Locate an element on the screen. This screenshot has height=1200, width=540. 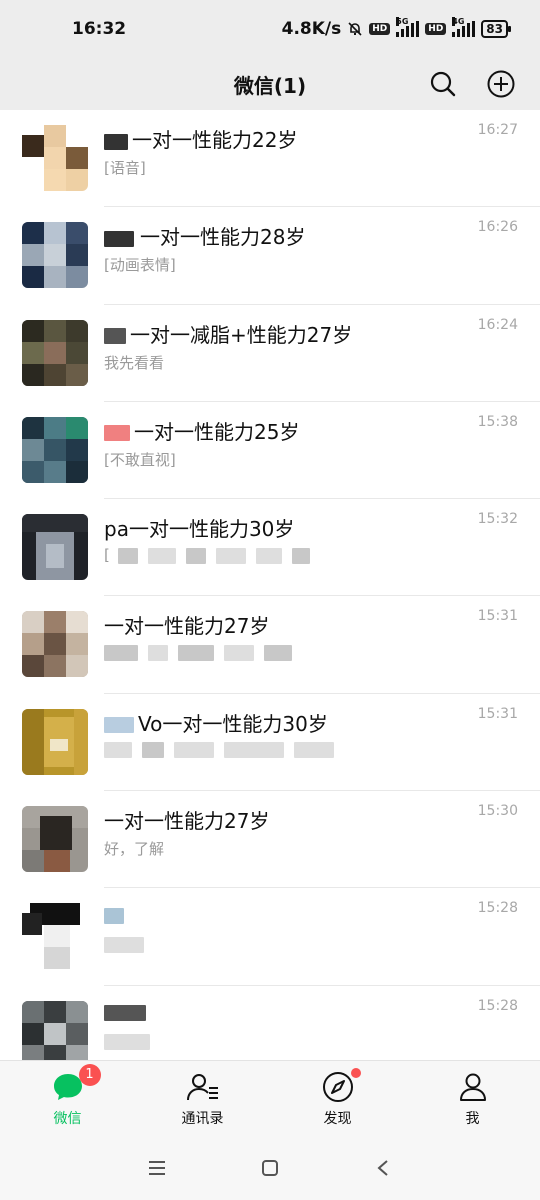
nav-bar: 微信(1) is located at coordinates (270, 84).